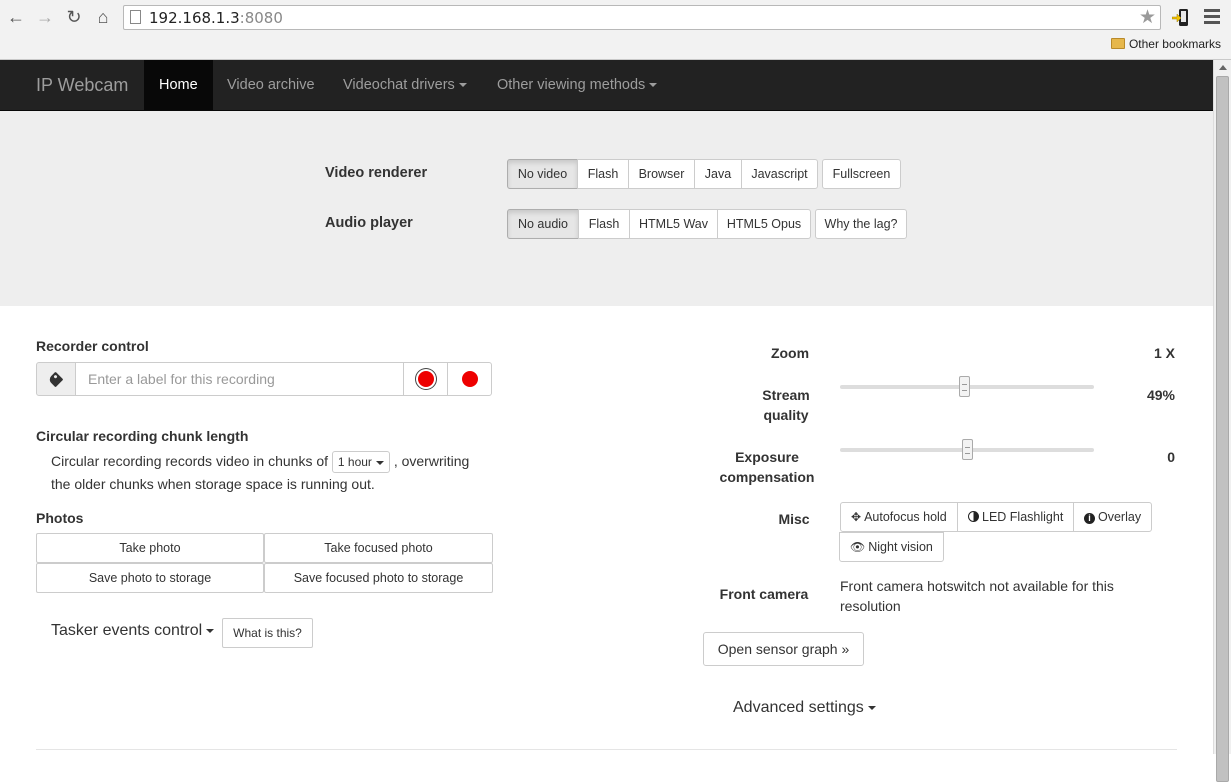 The height and width of the screenshot is (782, 1231). Describe the element at coordinates (861, 224) in the screenshot. I see `why-lag-button: Why the lag?` at that location.